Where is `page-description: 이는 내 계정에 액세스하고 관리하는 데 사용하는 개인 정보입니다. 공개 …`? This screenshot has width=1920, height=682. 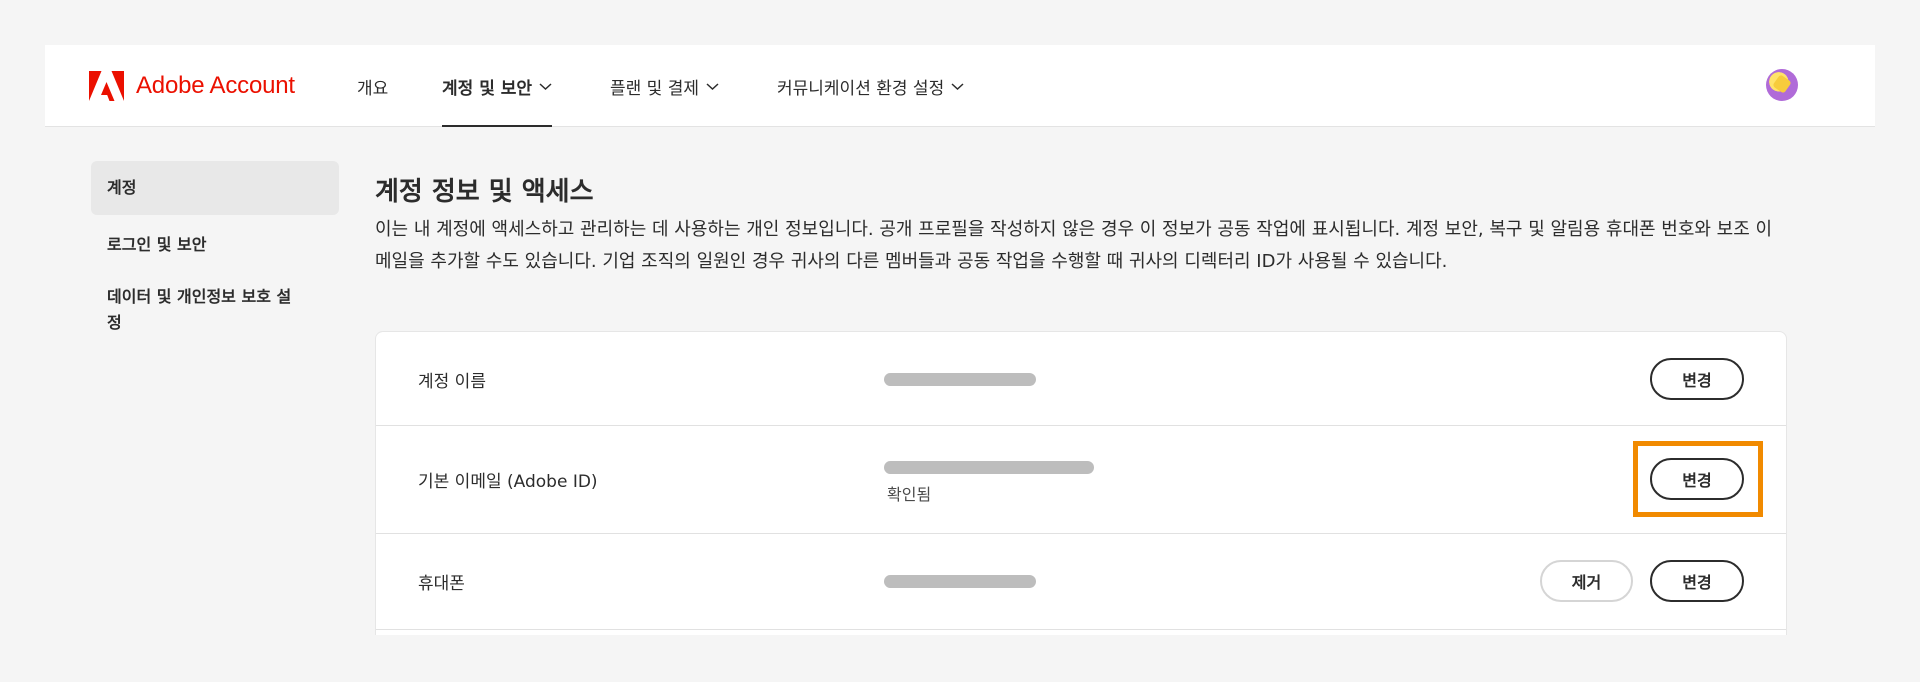
page-description: 이는 내 계정에 액세스하고 관리하는 데 사용하는 개인 정보입니다. 공개 … is located at coordinates (1074, 245).